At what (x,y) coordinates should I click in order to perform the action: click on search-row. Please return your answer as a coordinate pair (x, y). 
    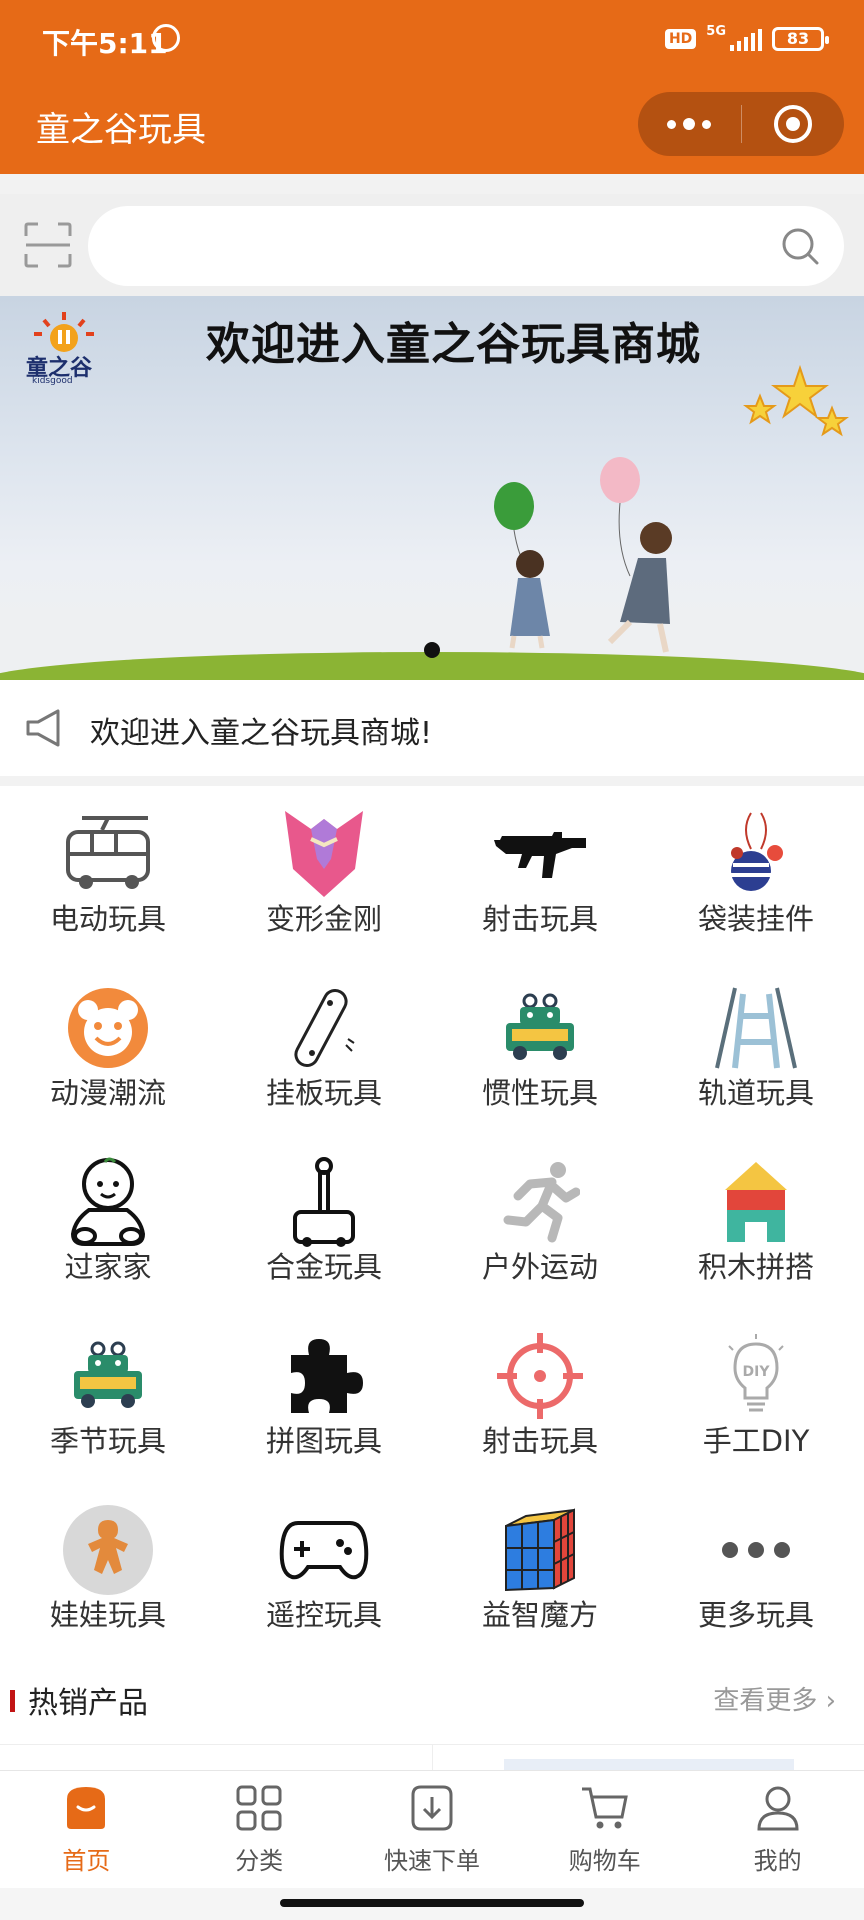
    Looking at the image, I should click on (432, 245).